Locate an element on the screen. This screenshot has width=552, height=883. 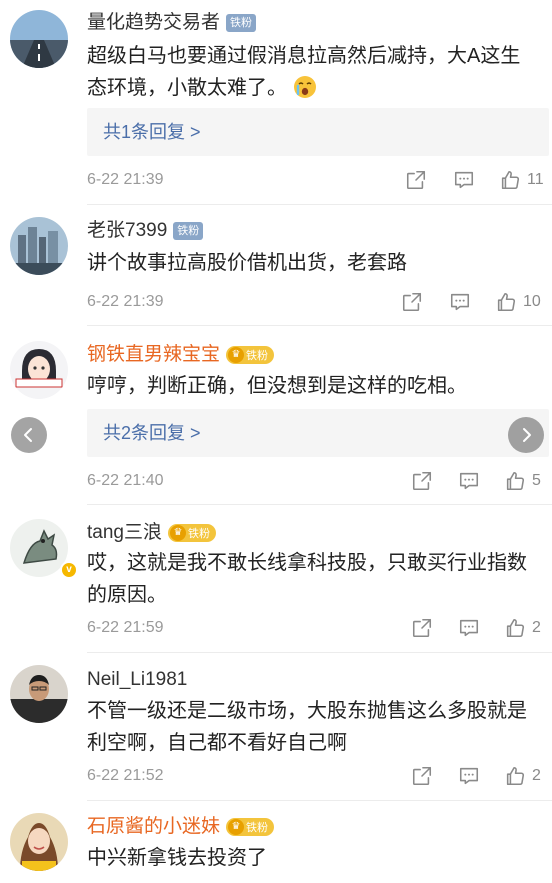
comment-meta: 6-22 21:39 10 is located at coordinates (317, 302).